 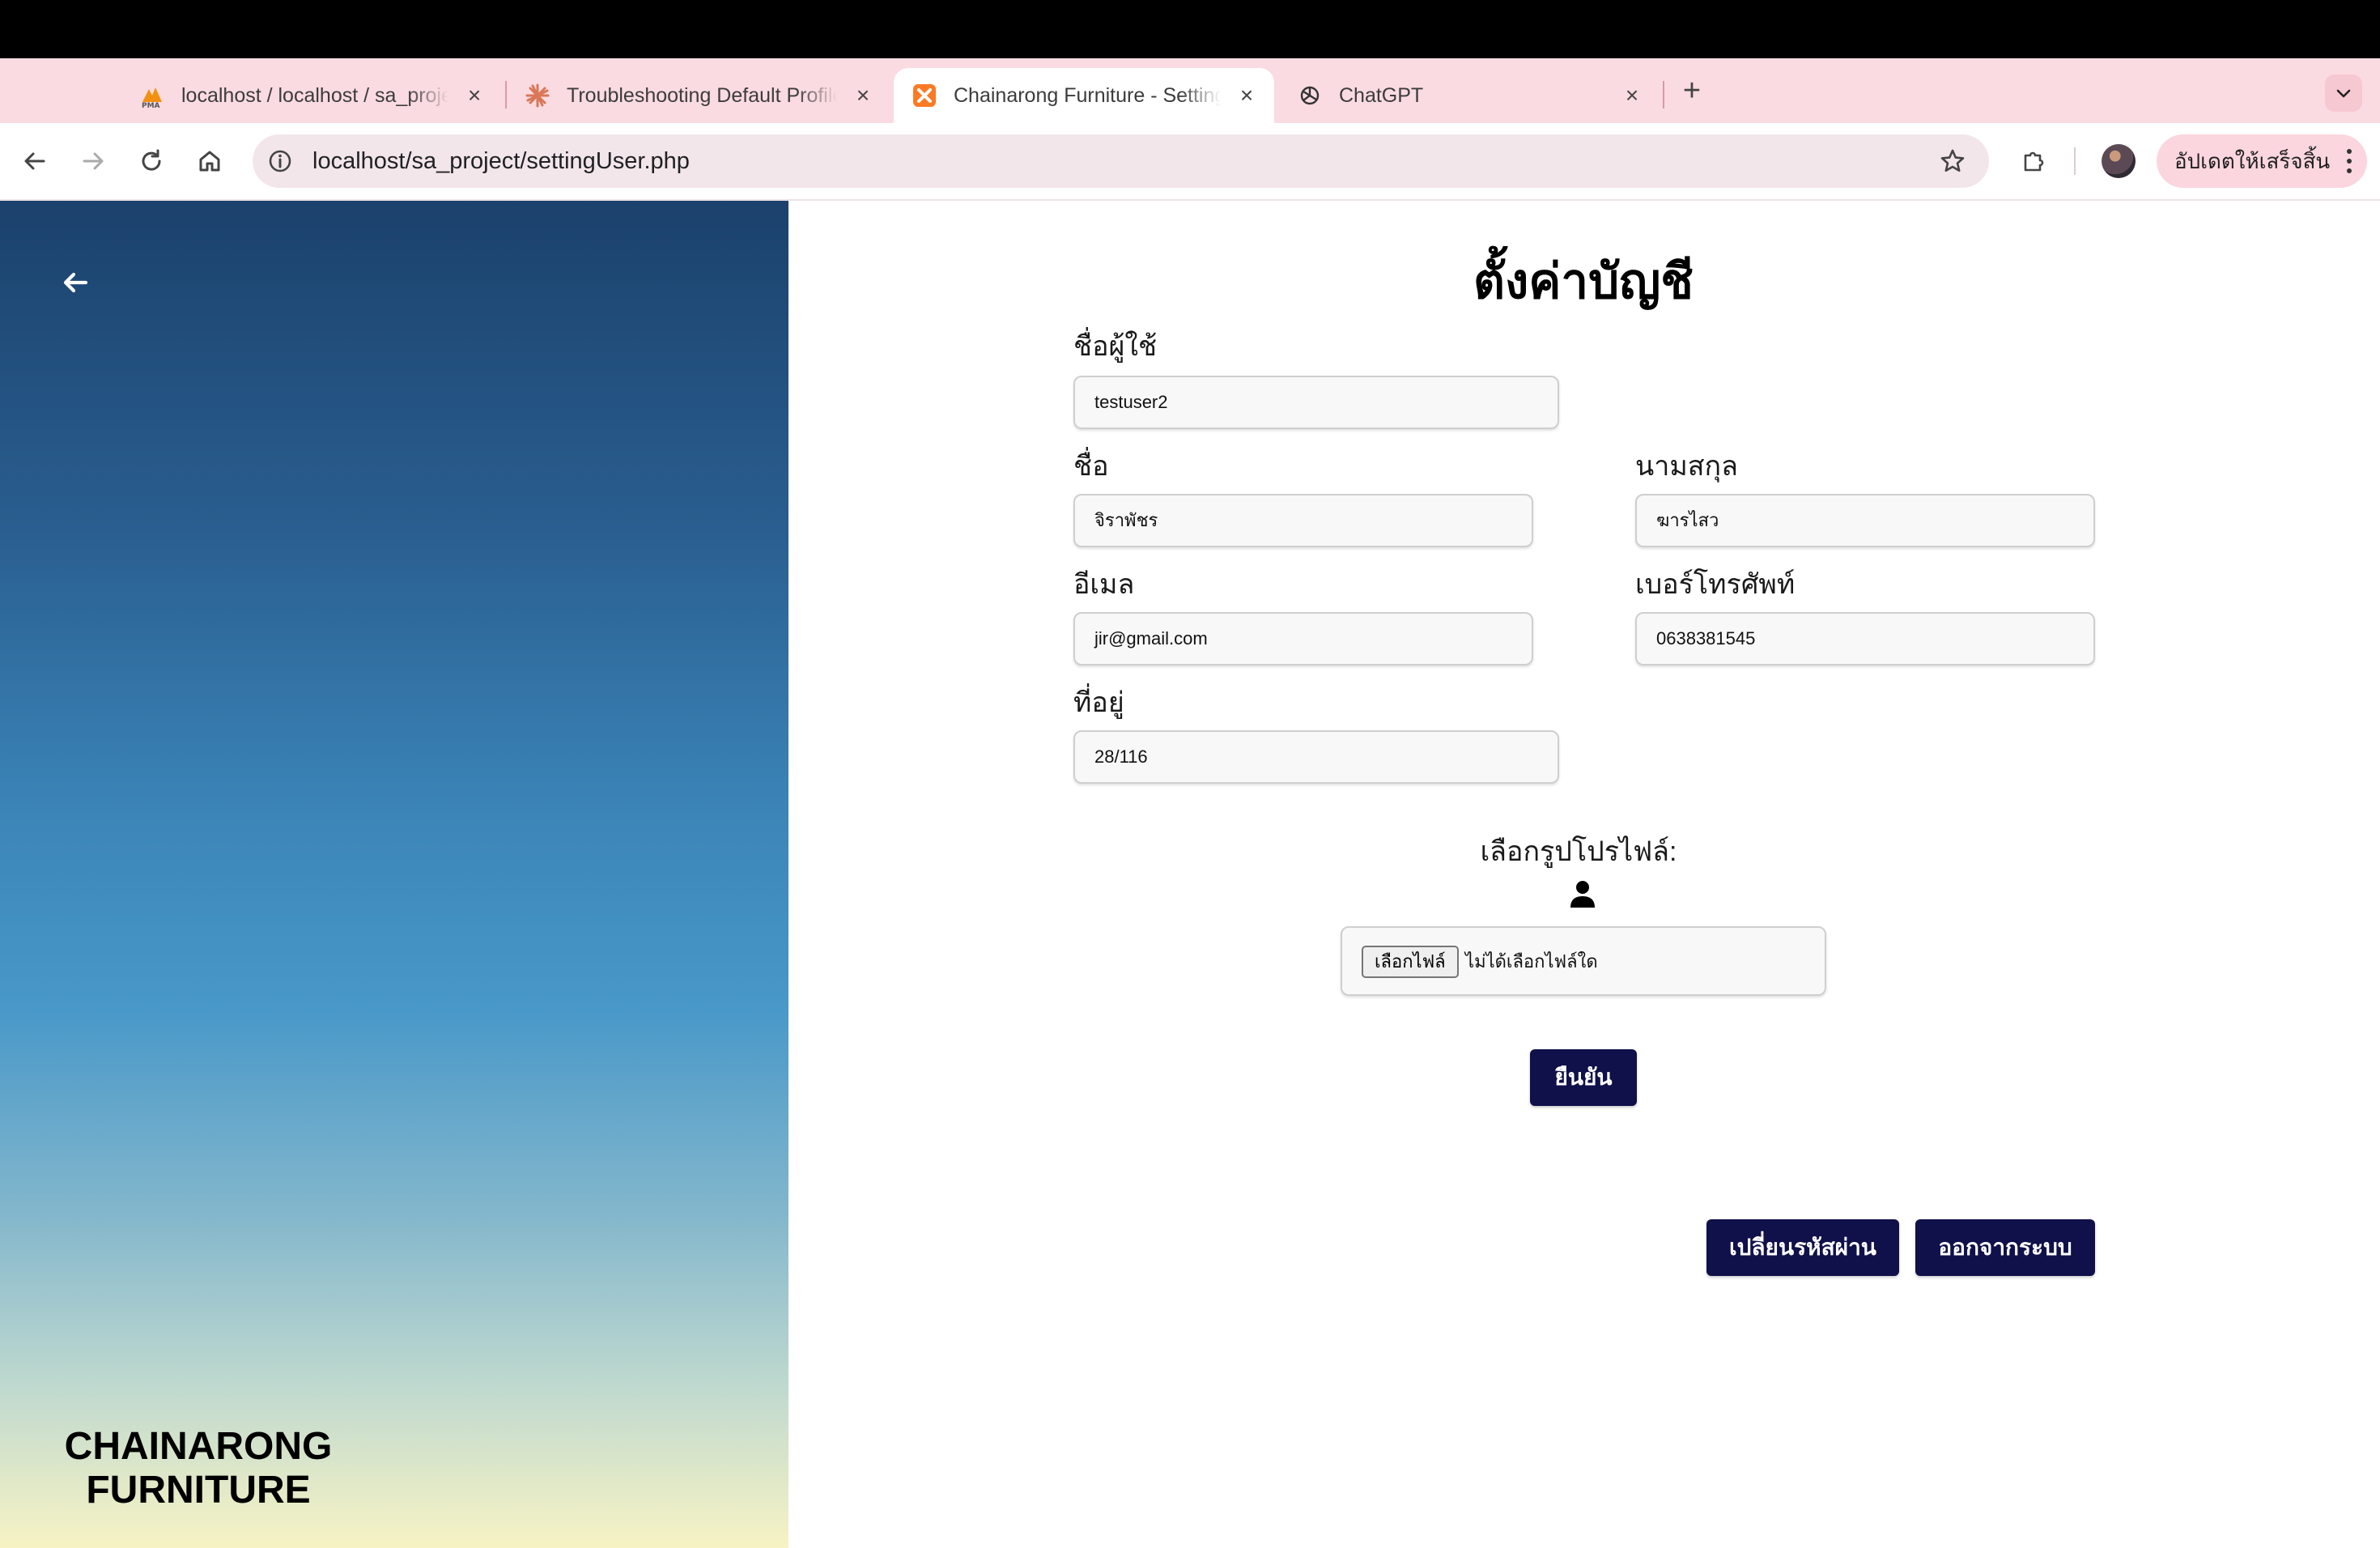 I want to click on first-name-input: จิราพัชร, so click(x=1303, y=520).